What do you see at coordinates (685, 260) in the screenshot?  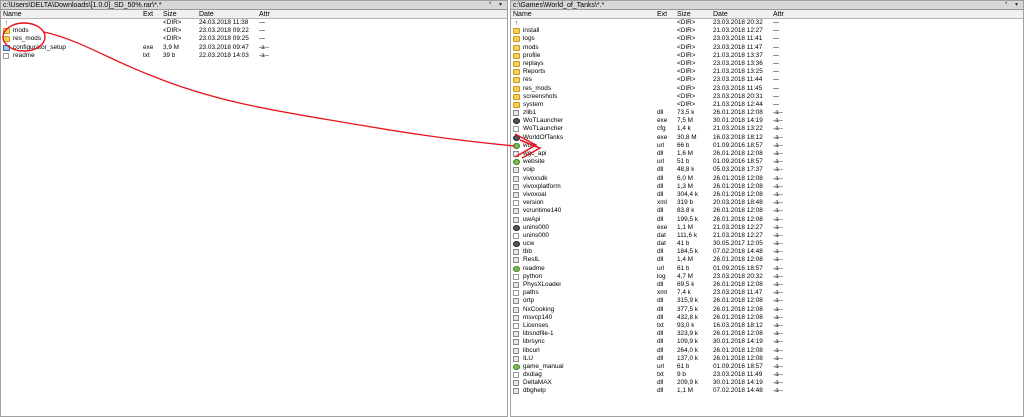 I see `file-size: 1,4 M` at bounding box center [685, 260].